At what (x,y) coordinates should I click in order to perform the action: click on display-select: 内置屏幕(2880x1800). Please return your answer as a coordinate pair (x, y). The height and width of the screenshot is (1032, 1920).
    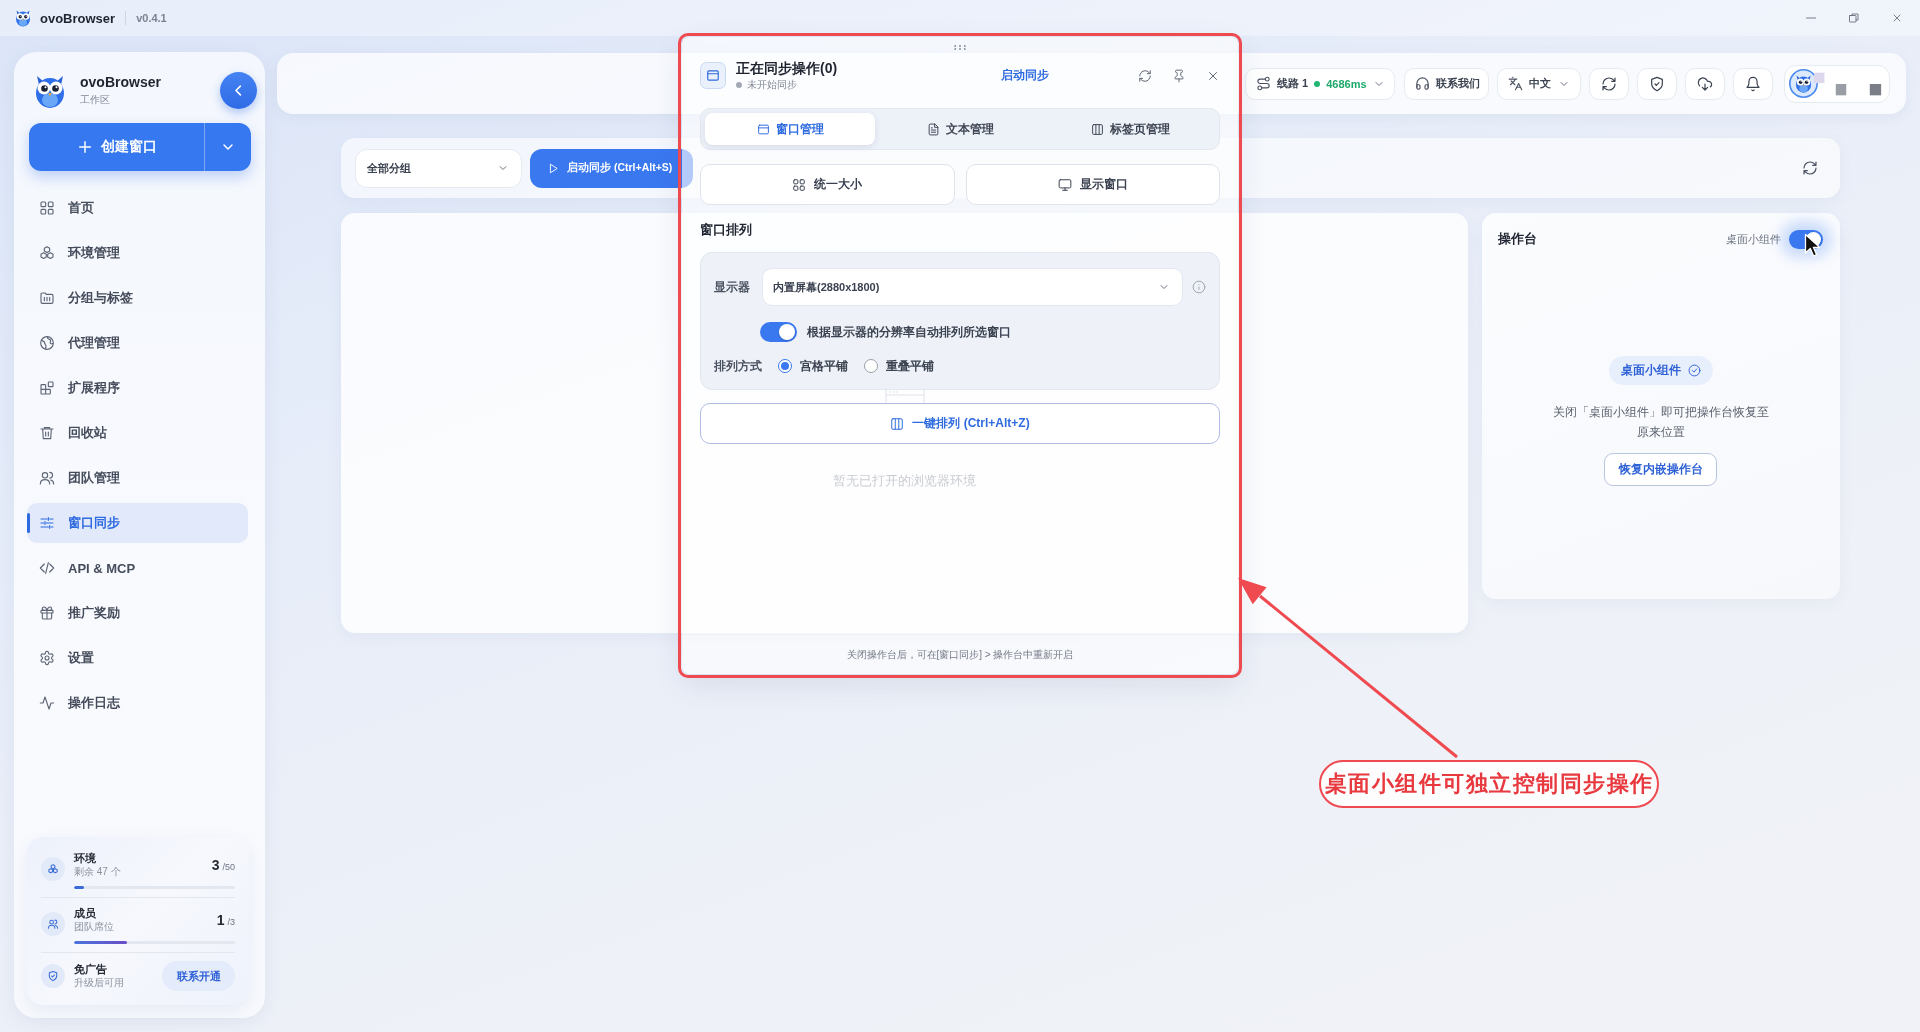
    Looking at the image, I should click on (972, 287).